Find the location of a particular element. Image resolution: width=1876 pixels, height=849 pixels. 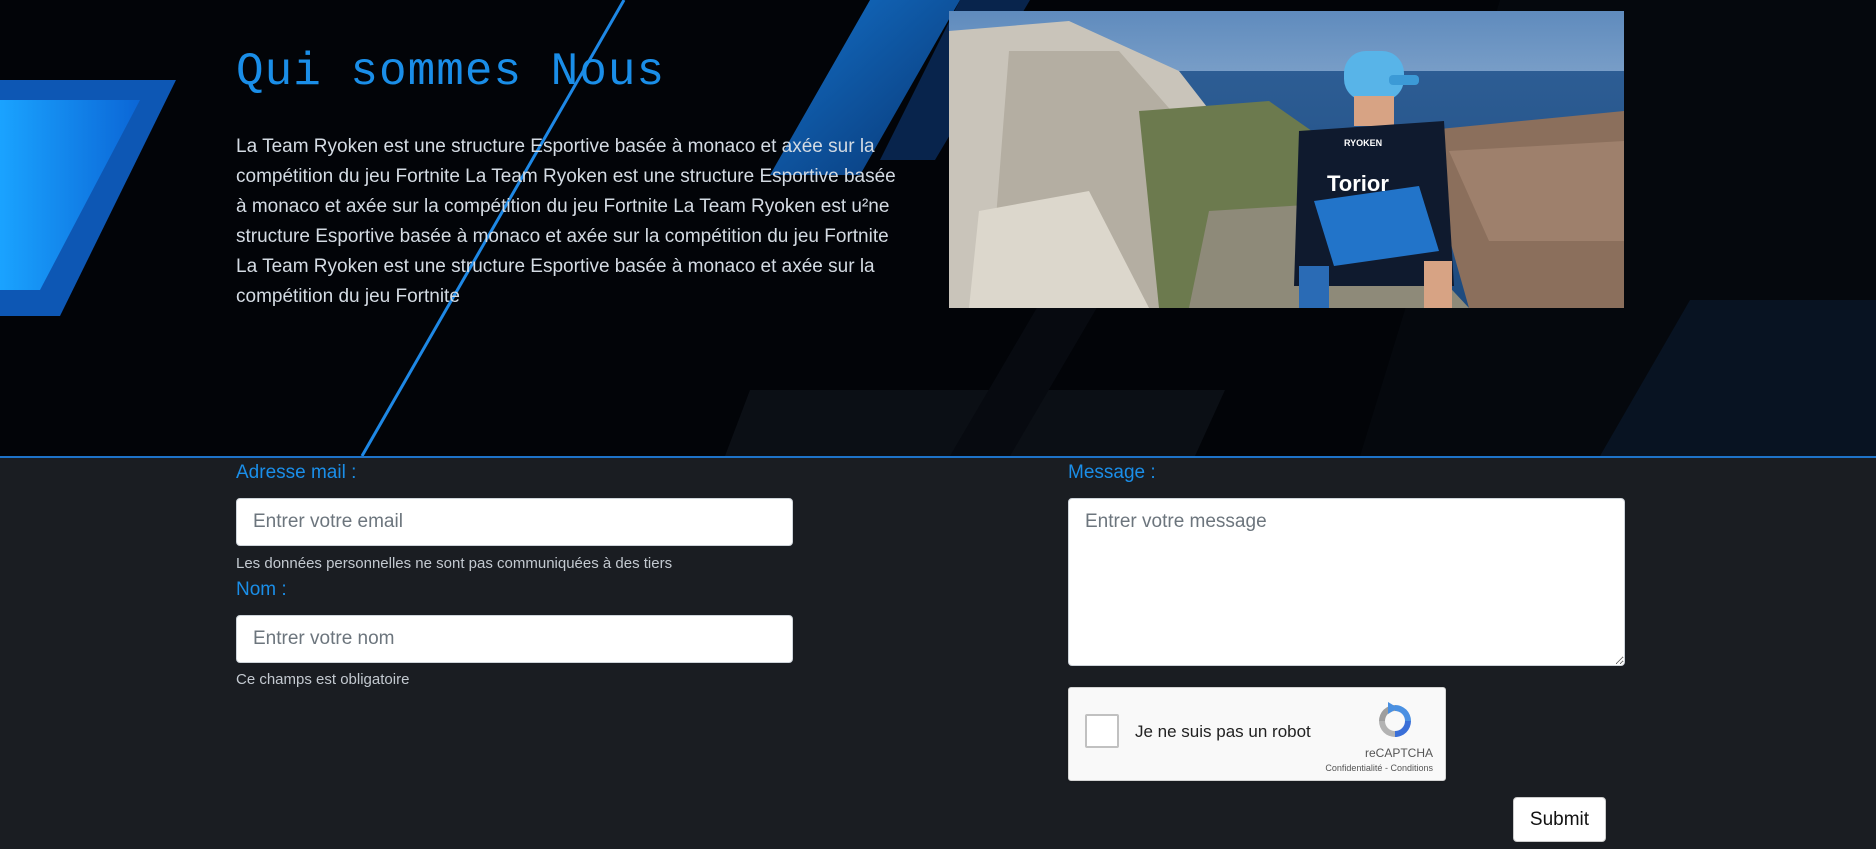

jersey-name: Torior is located at coordinates (1358, 183).